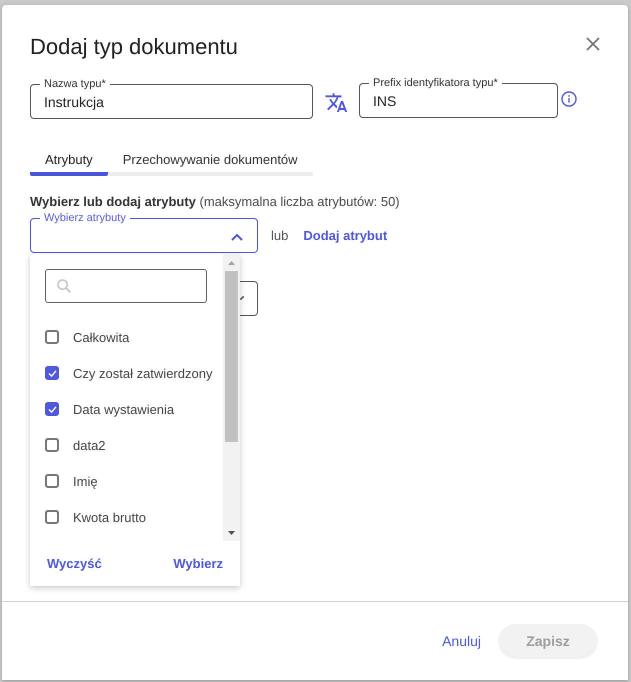  What do you see at coordinates (461, 641) in the screenshot?
I see `cancel-button: Anuluj` at bounding box center [461, 641].